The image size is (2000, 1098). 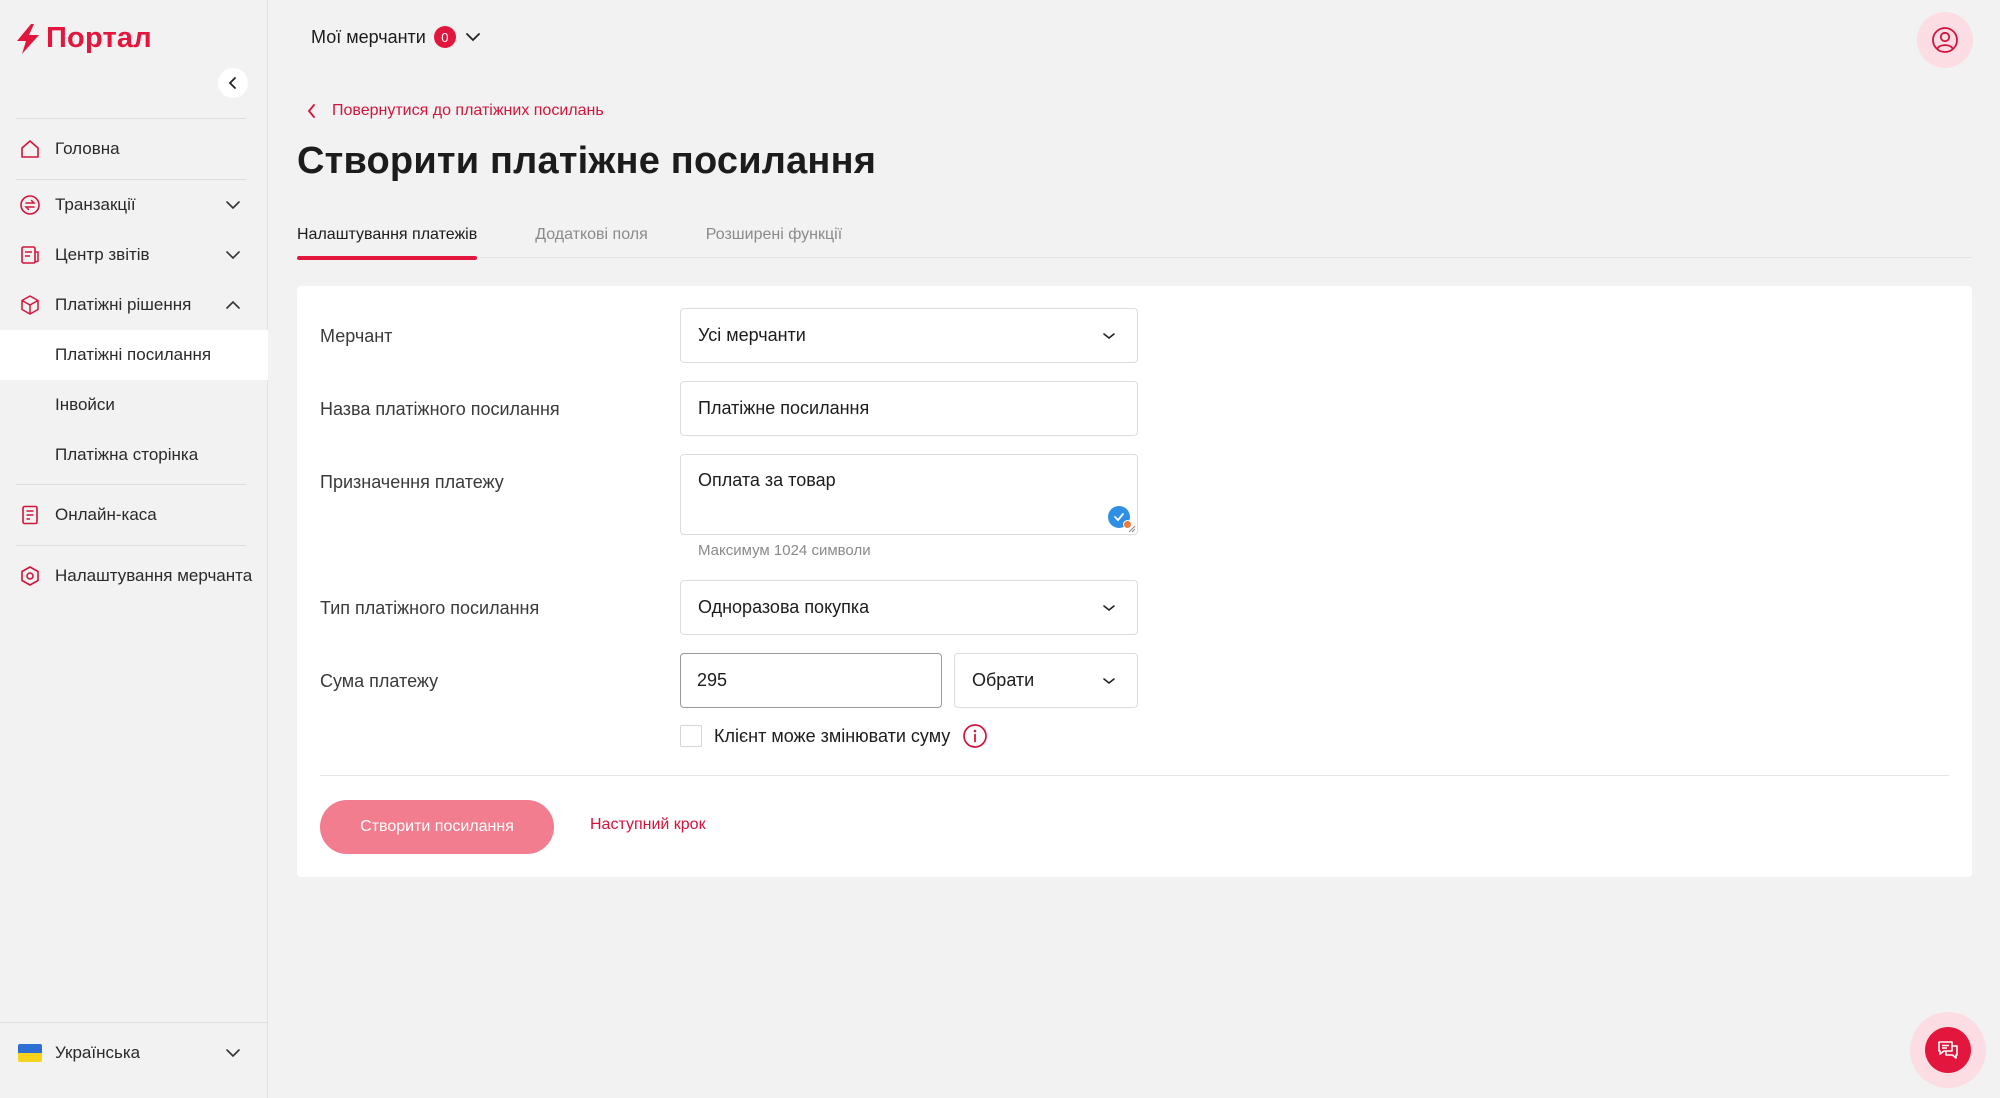 I want to click on link-name-input: Платіжне посилання, so click(x=909, y=408).